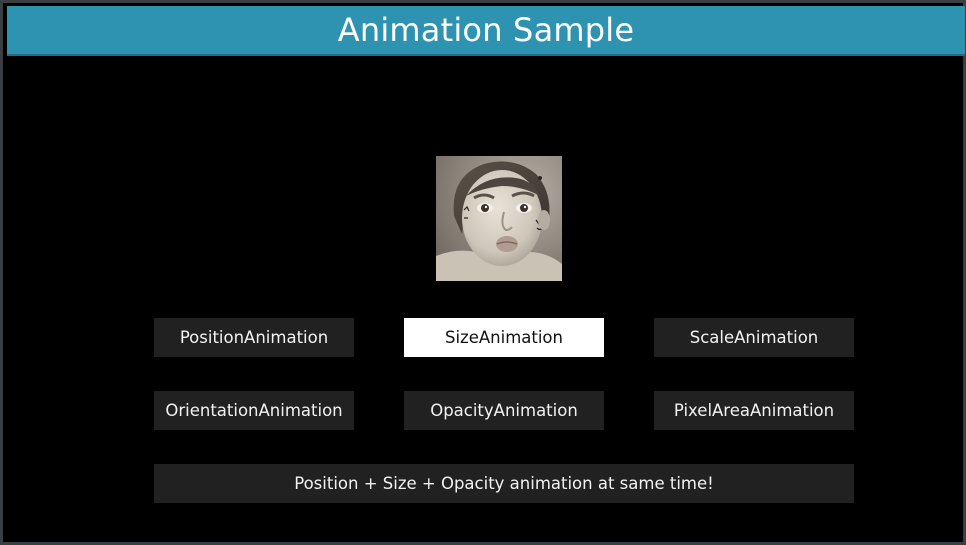  I want to click on title-bar: Animation Sample, so click(486, 31).